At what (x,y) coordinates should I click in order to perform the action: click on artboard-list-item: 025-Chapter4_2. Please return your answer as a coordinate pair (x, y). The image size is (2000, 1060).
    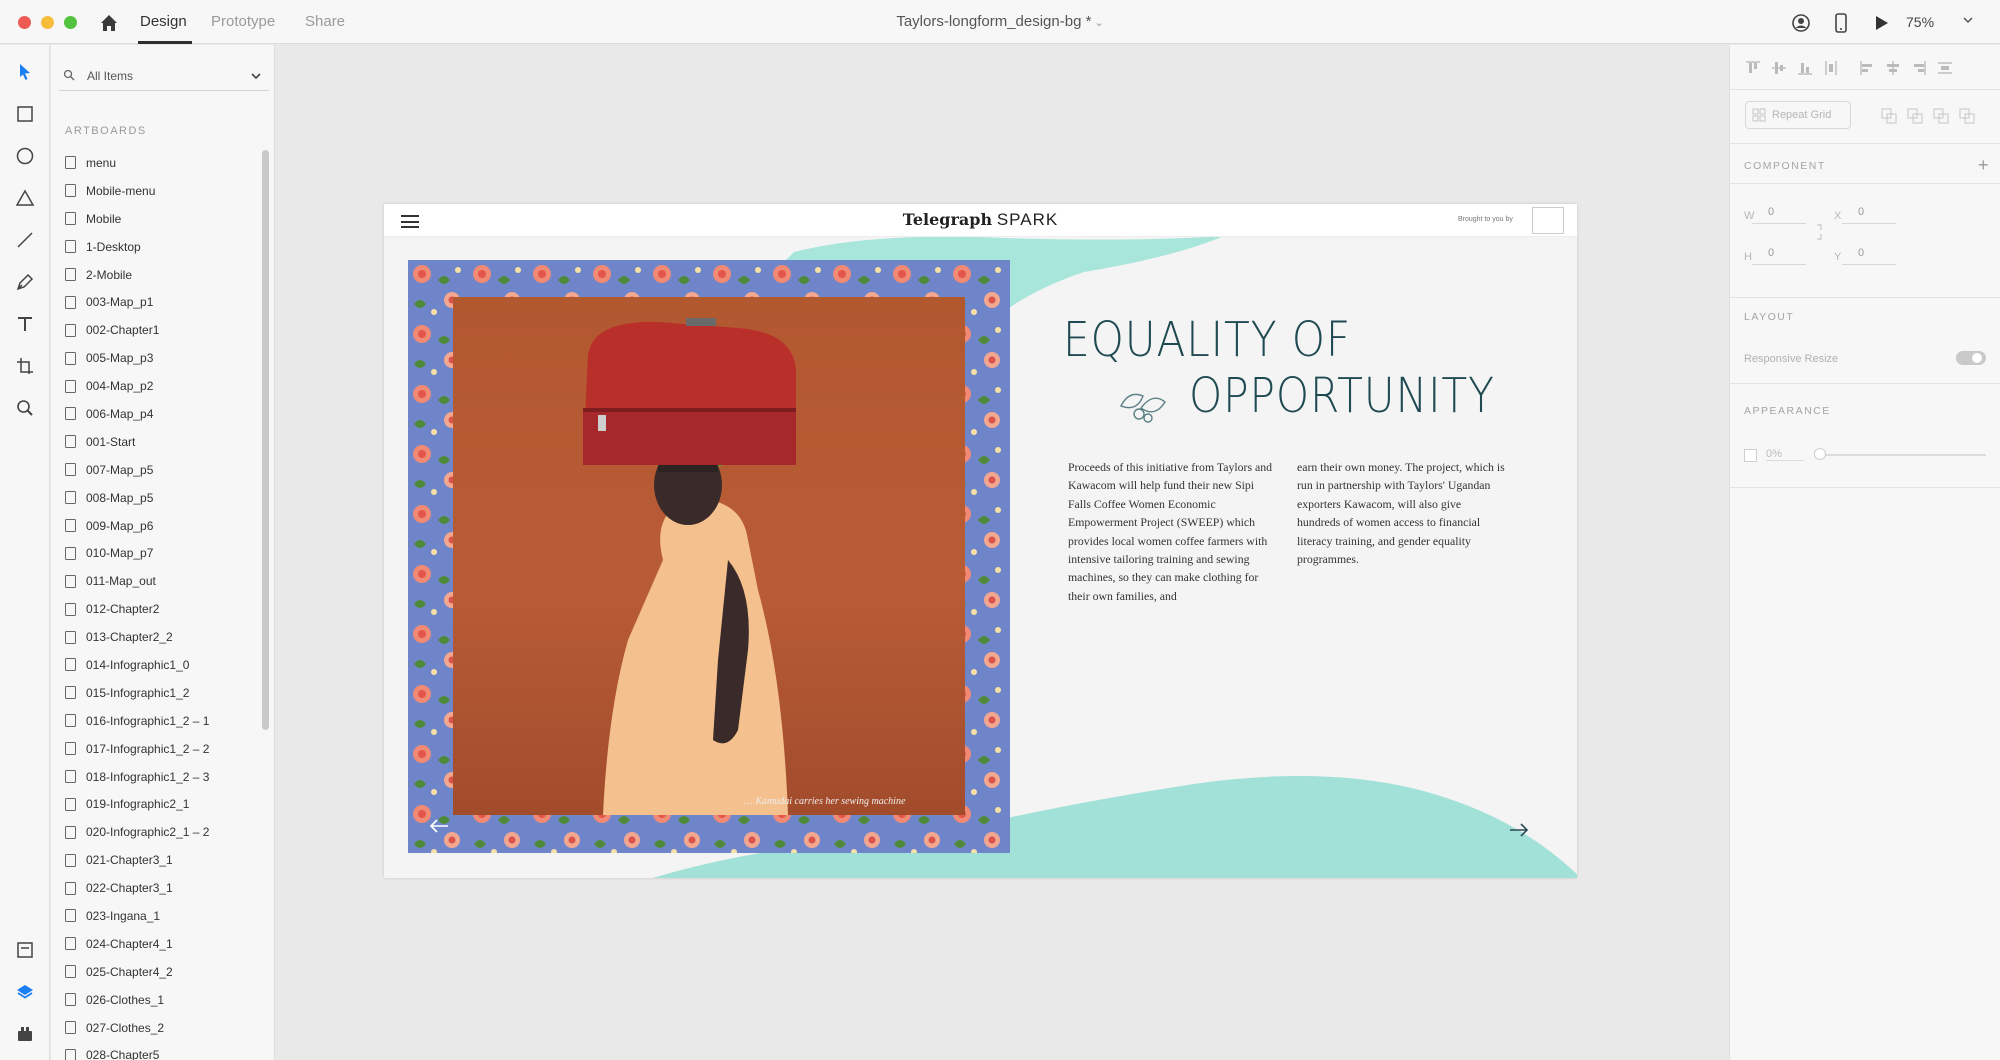
    Looking at the image, I should click on (165, 972).